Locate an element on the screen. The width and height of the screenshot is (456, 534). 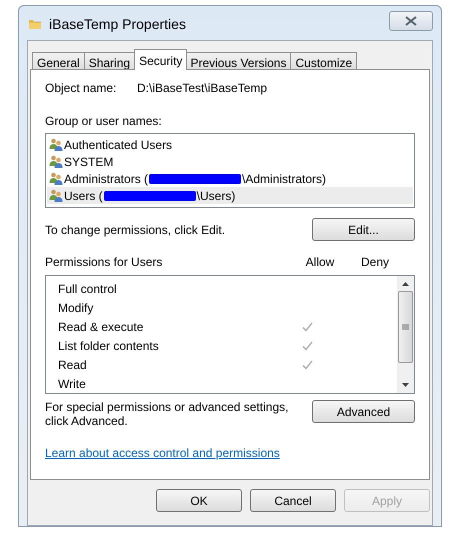
permission-name: Modify is located at coordinates (76, 308).